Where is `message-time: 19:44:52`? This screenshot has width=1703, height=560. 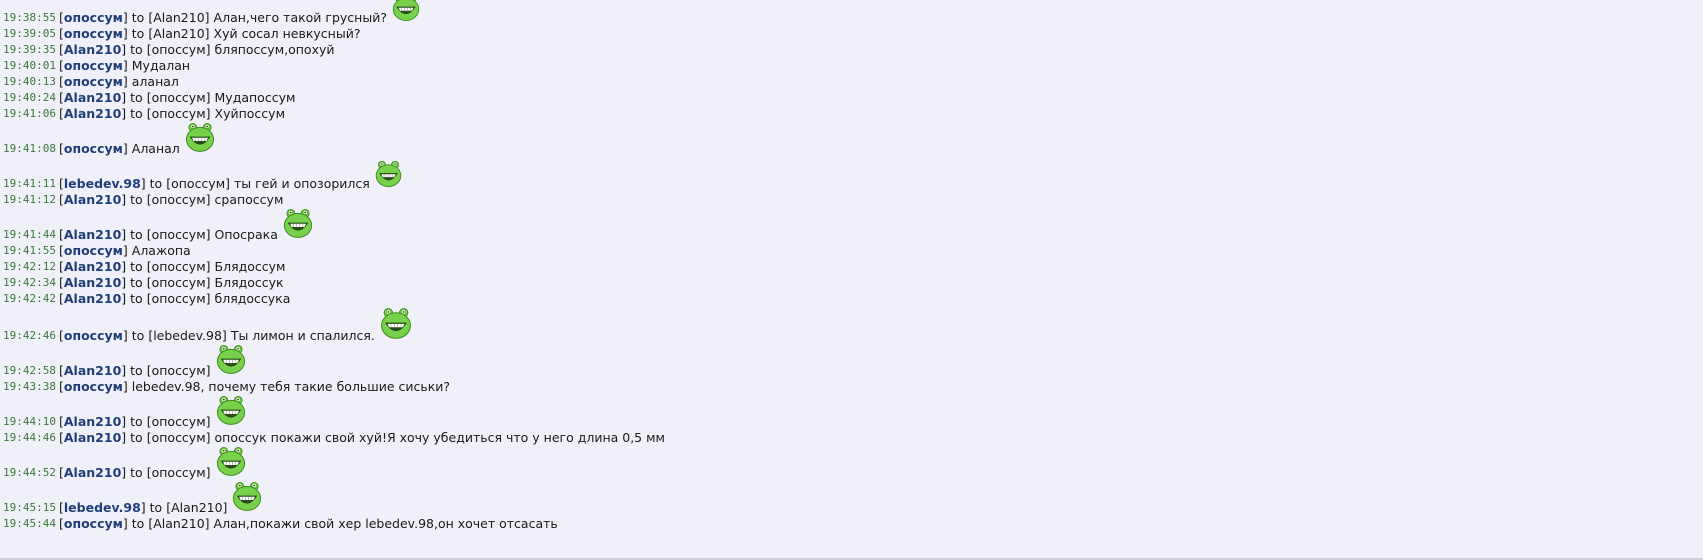 message-time: 19:44:52 is located at coordinates (29, 472).